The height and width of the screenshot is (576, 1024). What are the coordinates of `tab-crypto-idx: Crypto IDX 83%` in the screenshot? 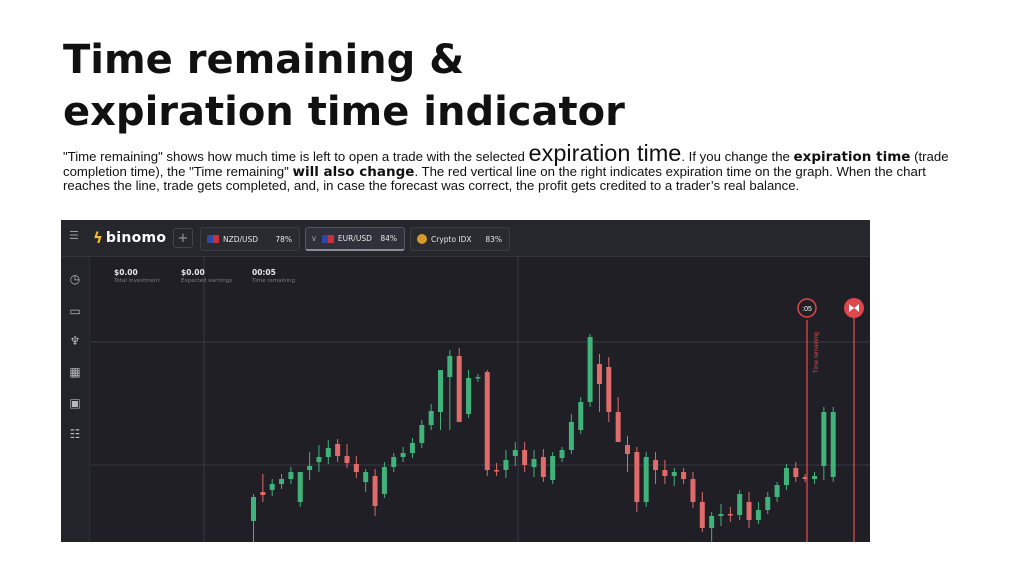 It's located at (460, 239).